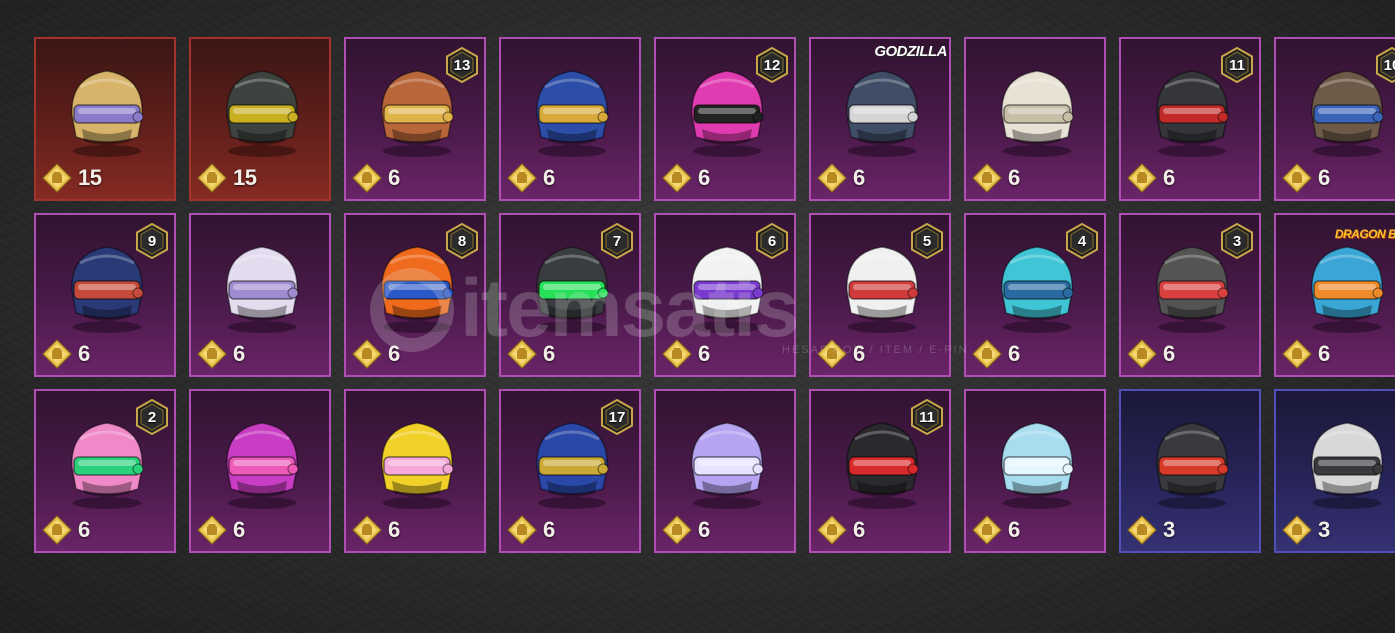  Describe the element at coordinates (262, 465) in the screenshot. I see `headphones-pink-helmet-icon` at that location.